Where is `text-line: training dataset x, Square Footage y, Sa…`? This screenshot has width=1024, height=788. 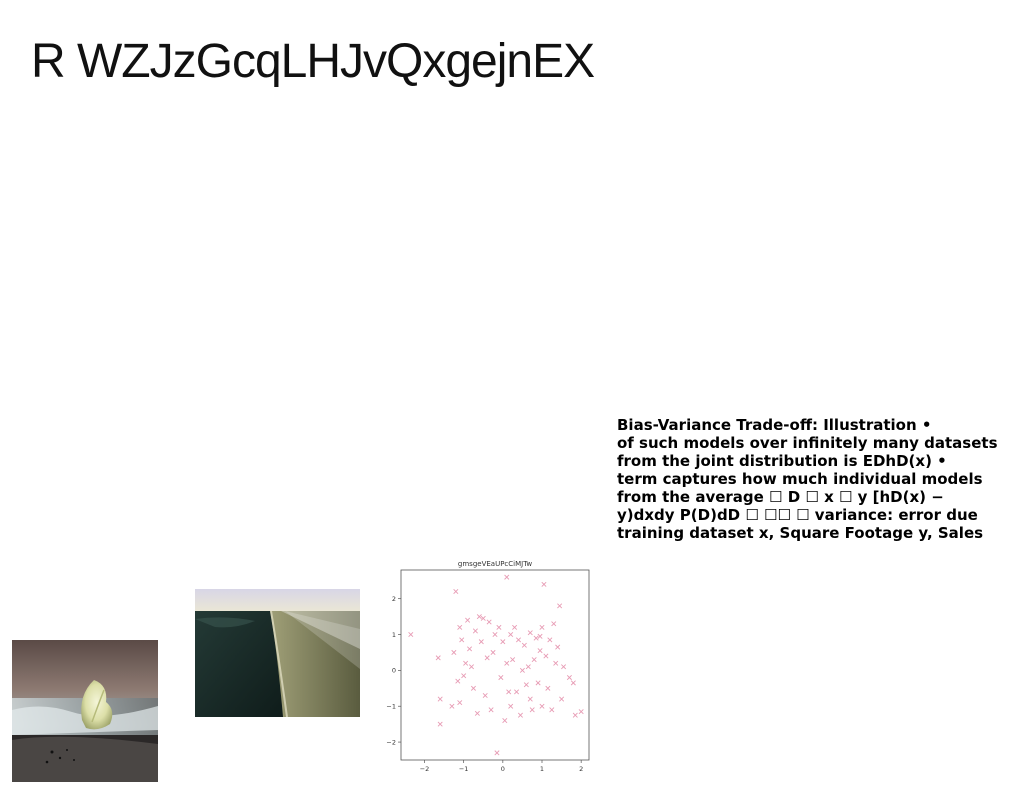 text-line: training dataset x, Square Footage y, Sa… is located at coordinates (800, 533).